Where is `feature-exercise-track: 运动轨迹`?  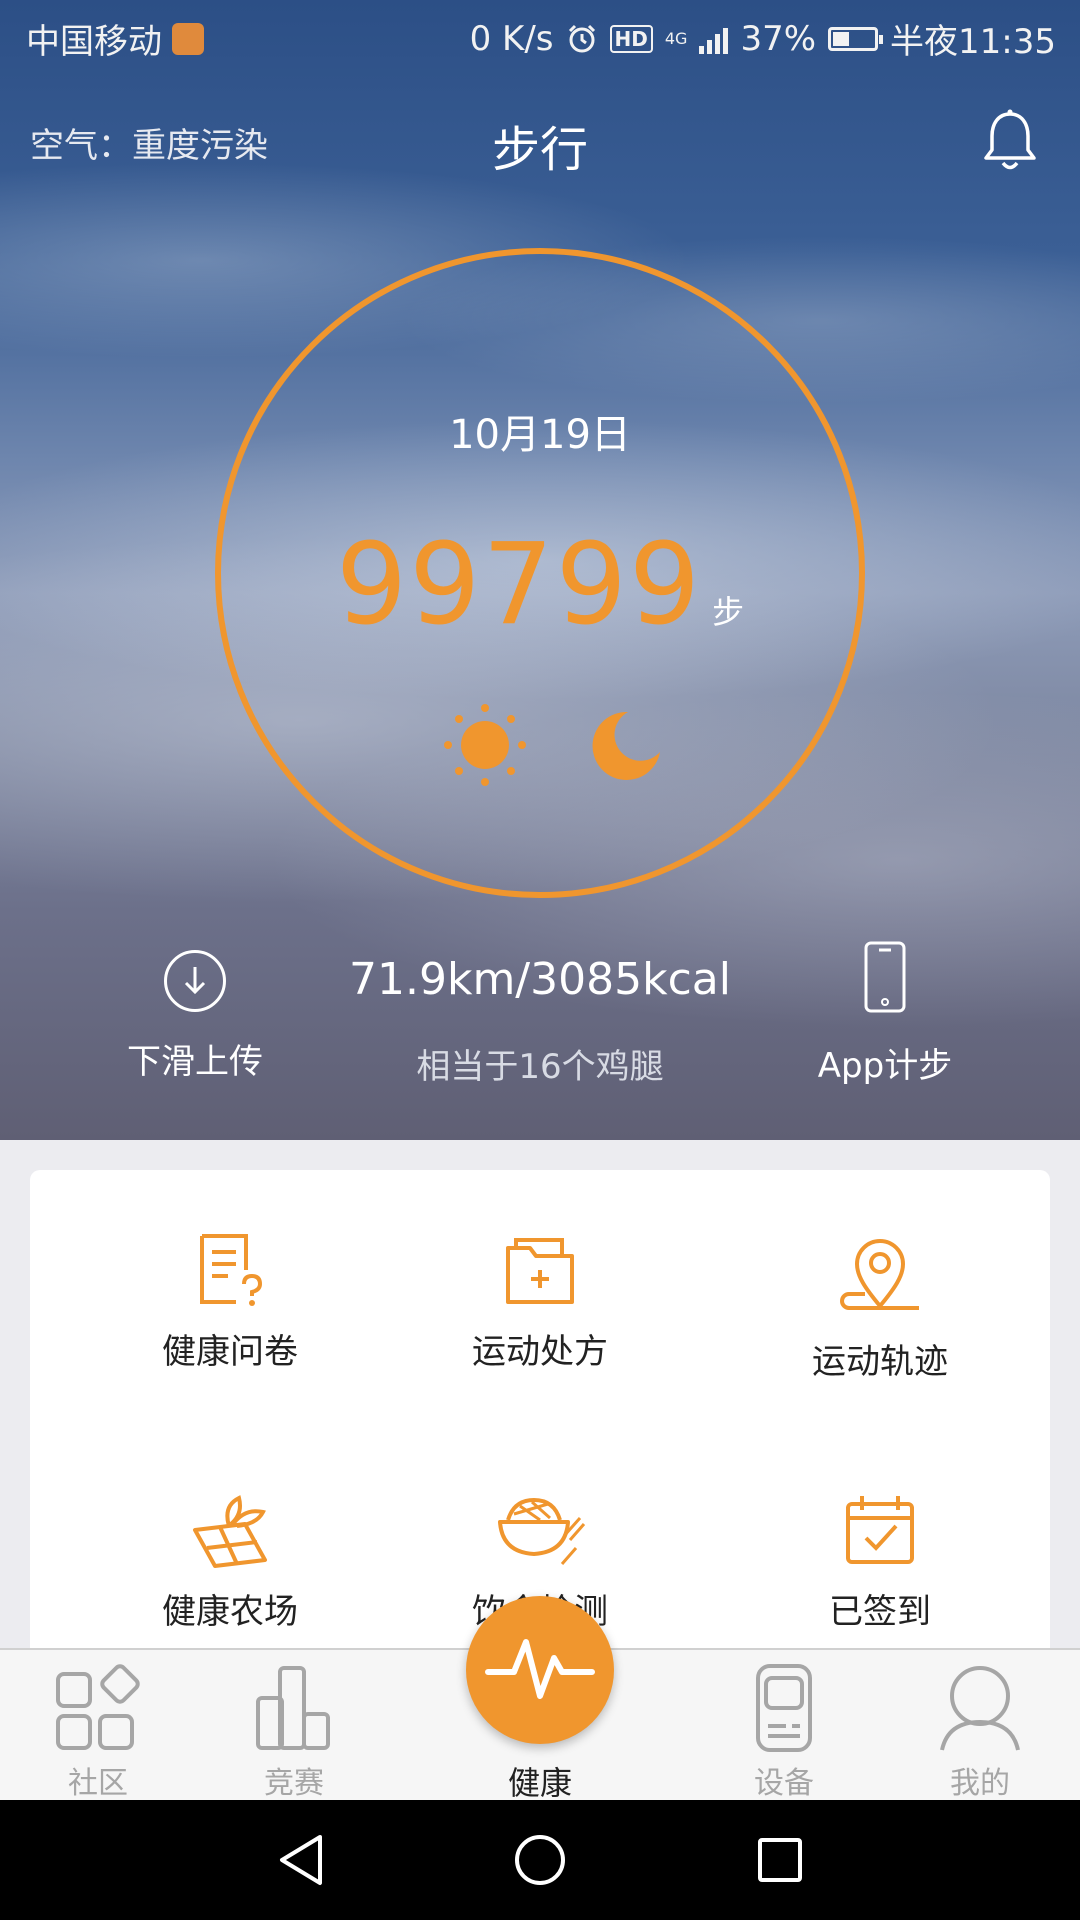
feature-exercise-track: 运动轨迹 is located at coordinates (880, 1306).